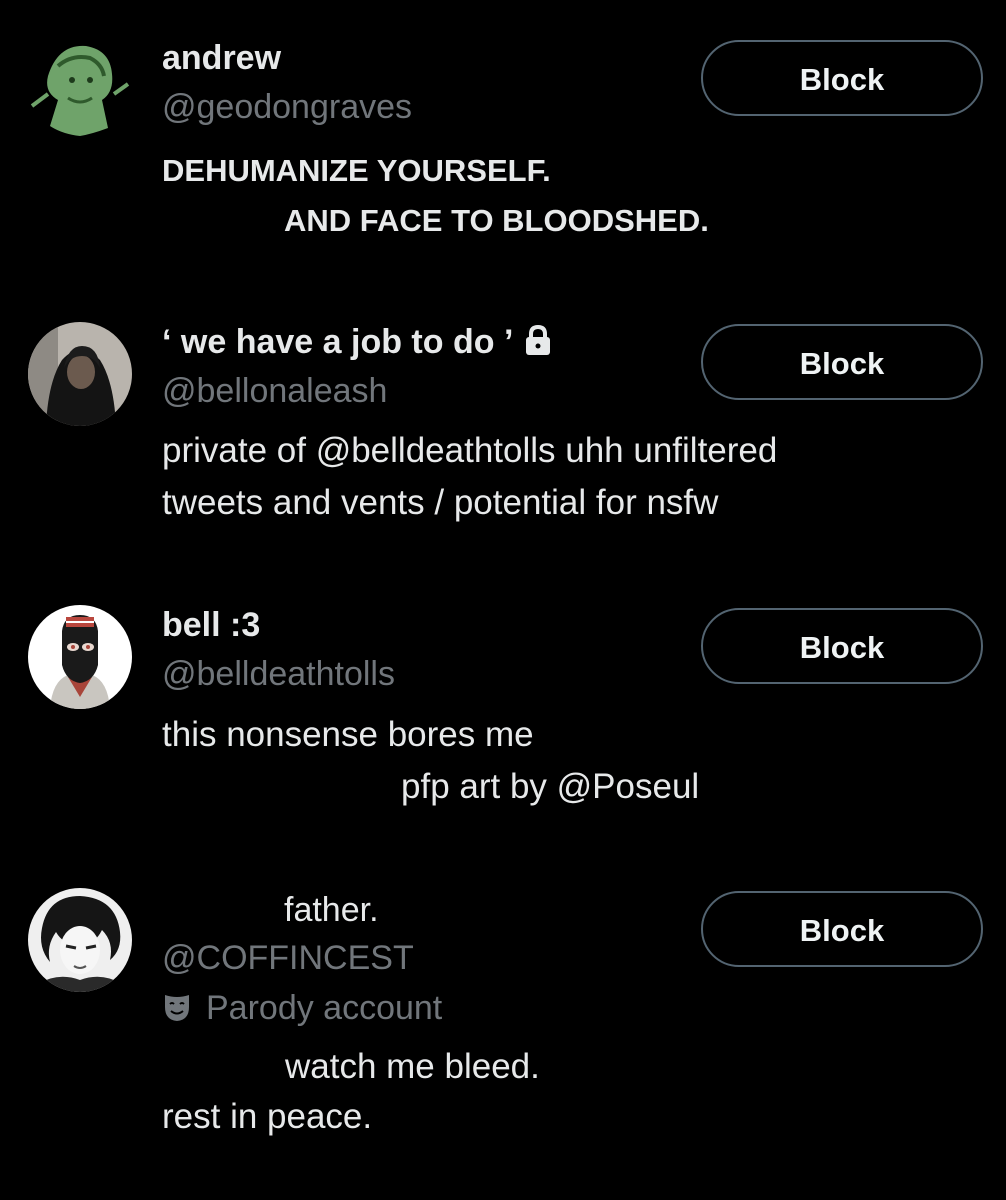 The width and height of the screenshot is (1006, 1200). What do you see at coordinates (356, 170) in the screenshot?
I see `bio-line: DEHUMANIZE YOURSELF.` at bounding box center [356, 170].